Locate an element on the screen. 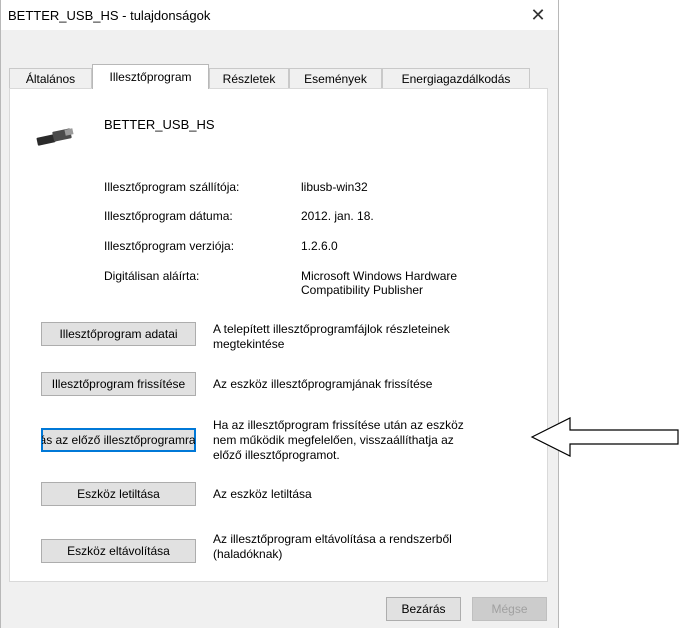 The image size is (682, 628). driver-details-button: Illesztőprogram adatai is located at coordinates (118, 334).